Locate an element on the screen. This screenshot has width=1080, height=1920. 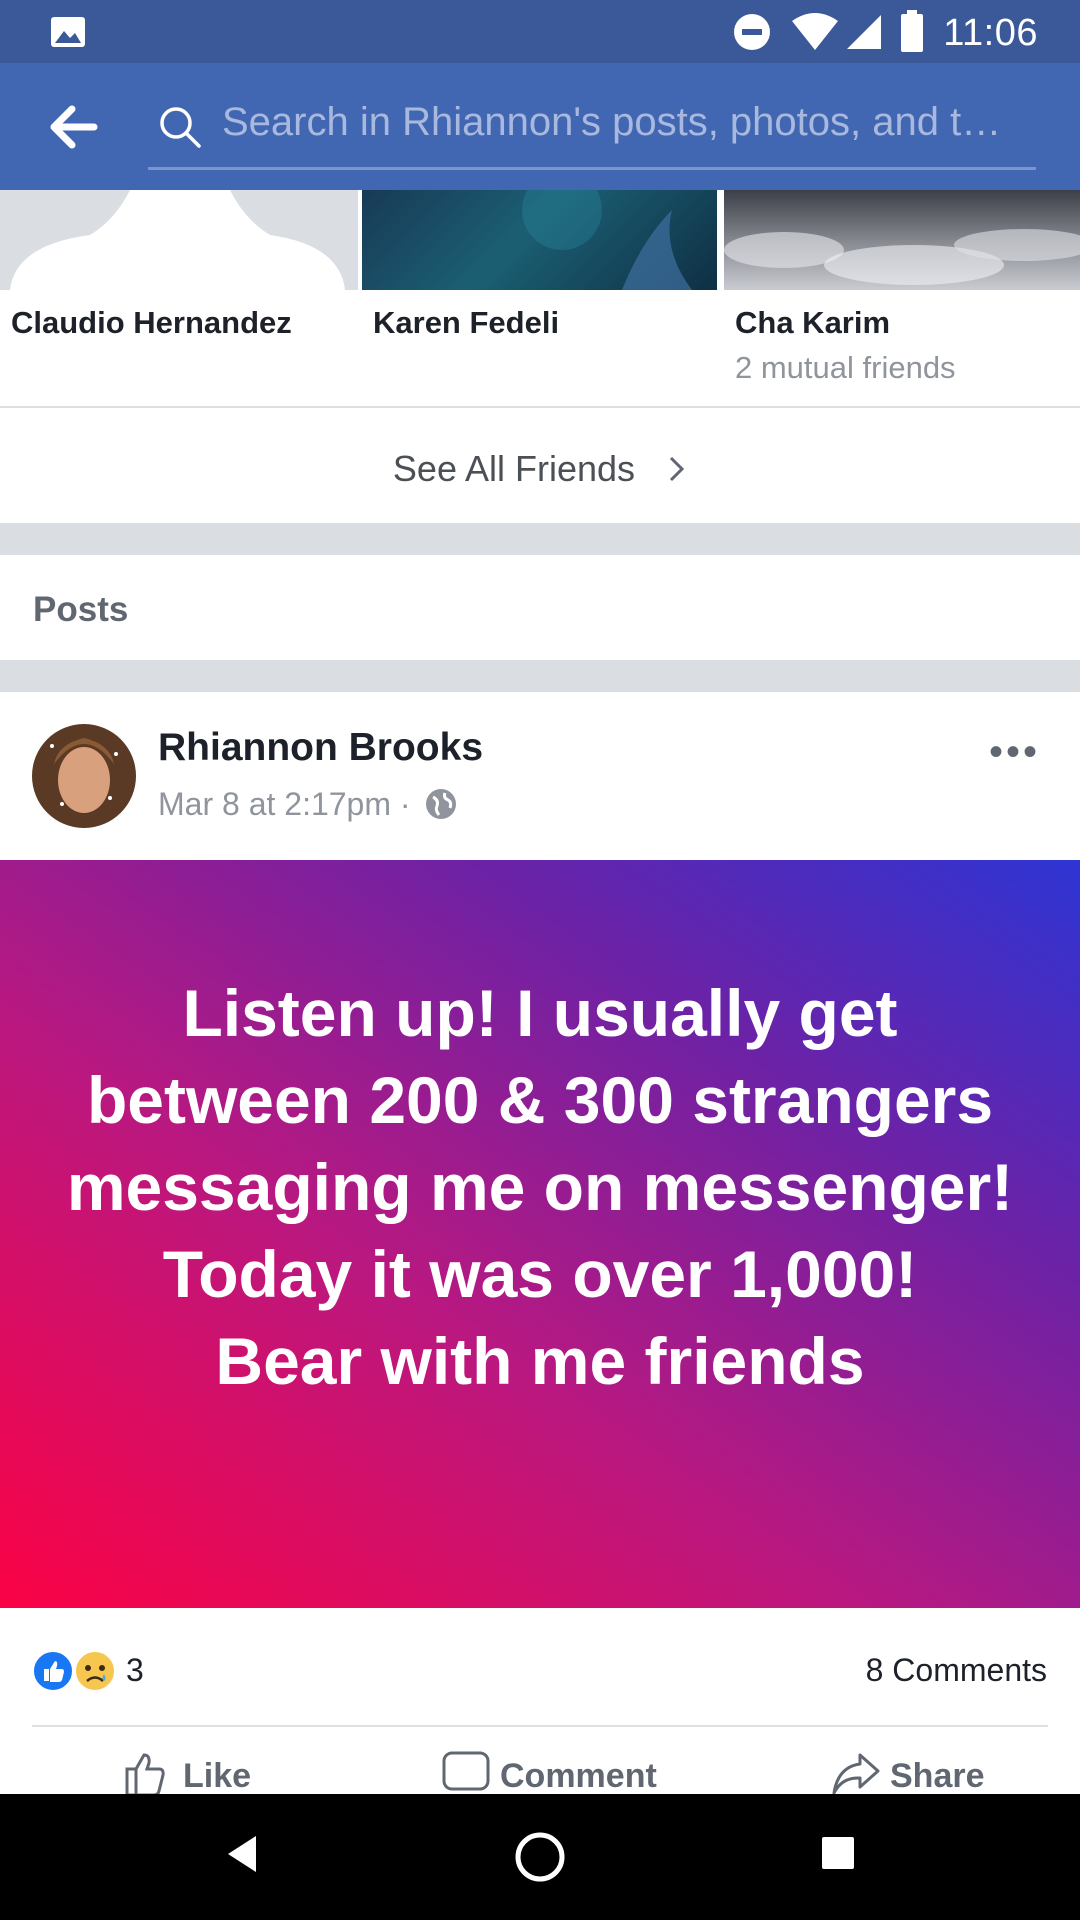
friend-name: Karen Fedeli is located at coordinates (466, 322).